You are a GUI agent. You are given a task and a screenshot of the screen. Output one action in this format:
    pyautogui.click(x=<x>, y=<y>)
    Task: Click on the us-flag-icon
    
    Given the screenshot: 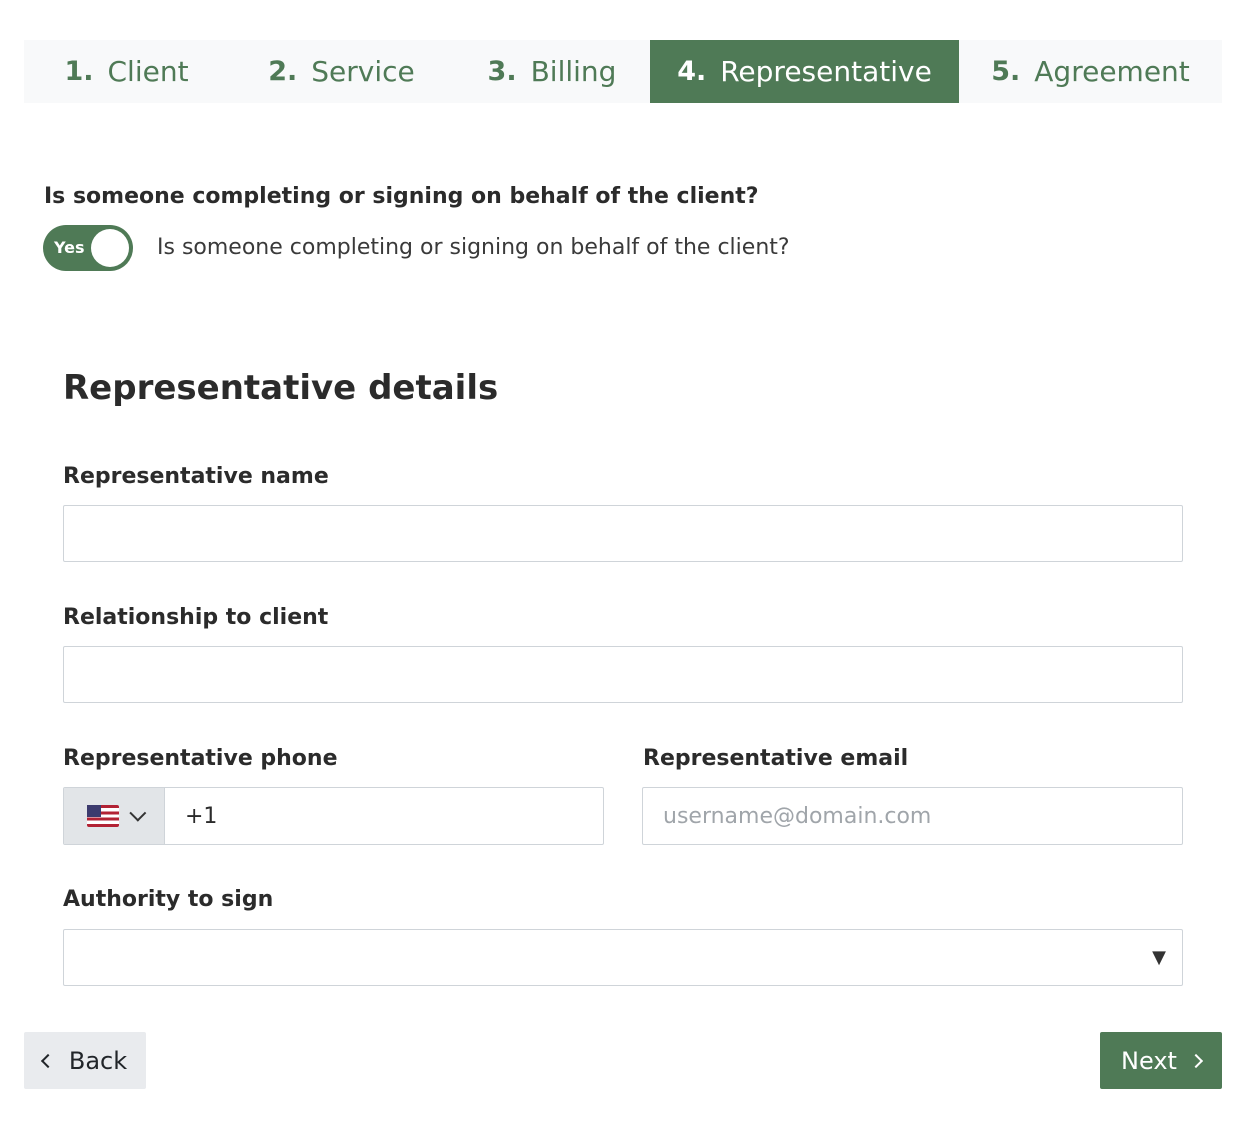 What is the action you would take?
    pyautogui.click(x=103, y=816)
    